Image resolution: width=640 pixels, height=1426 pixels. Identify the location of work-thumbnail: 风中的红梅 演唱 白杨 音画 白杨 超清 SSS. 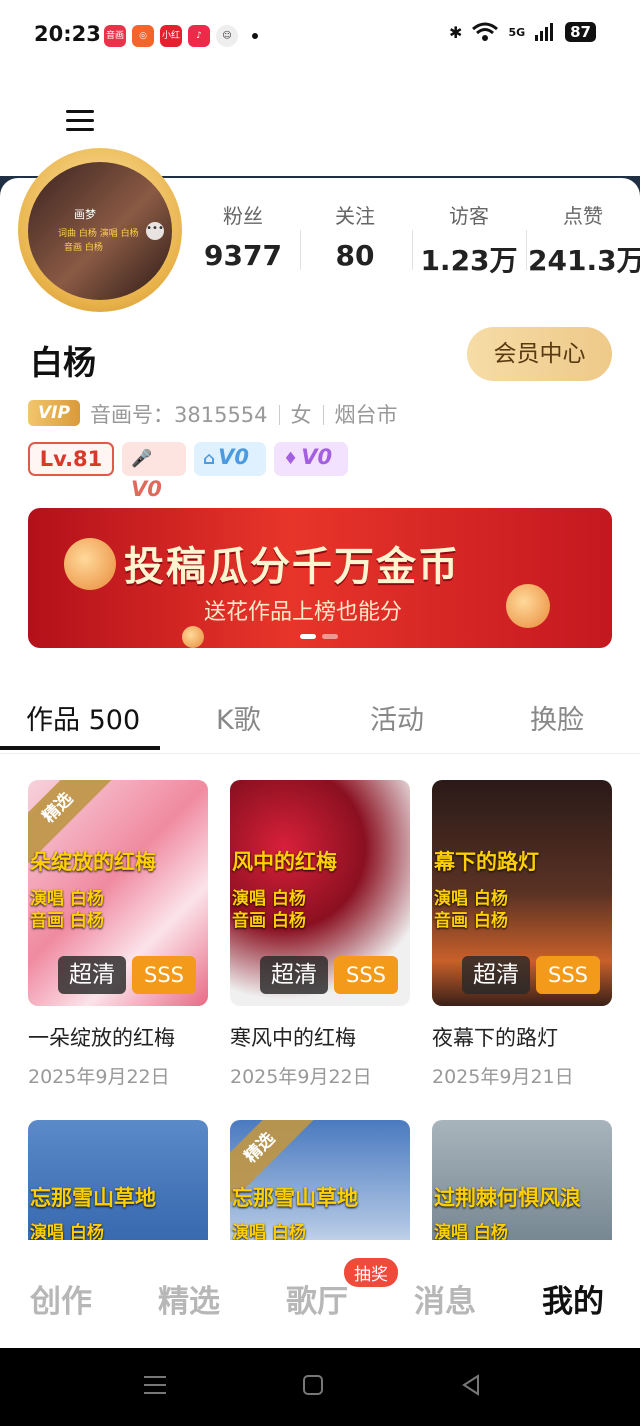
(320, 893).